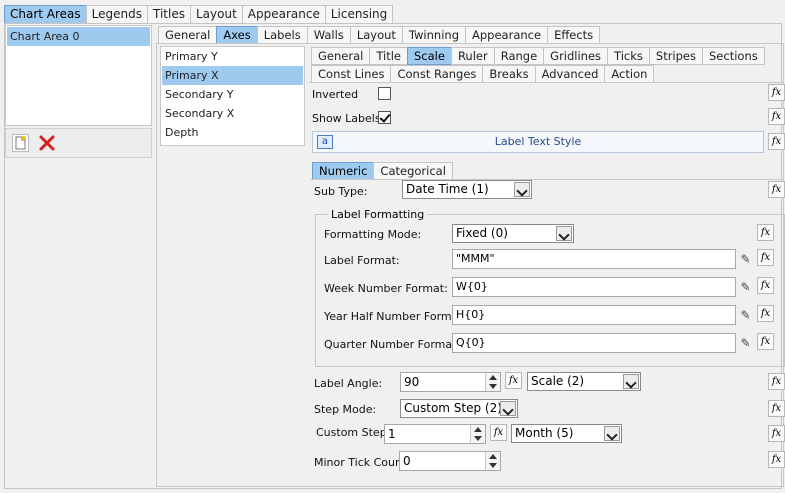  Describe the element at coordinates (359, 14) in the screenshot. I see `tab-licensing: Licensing` at that location.